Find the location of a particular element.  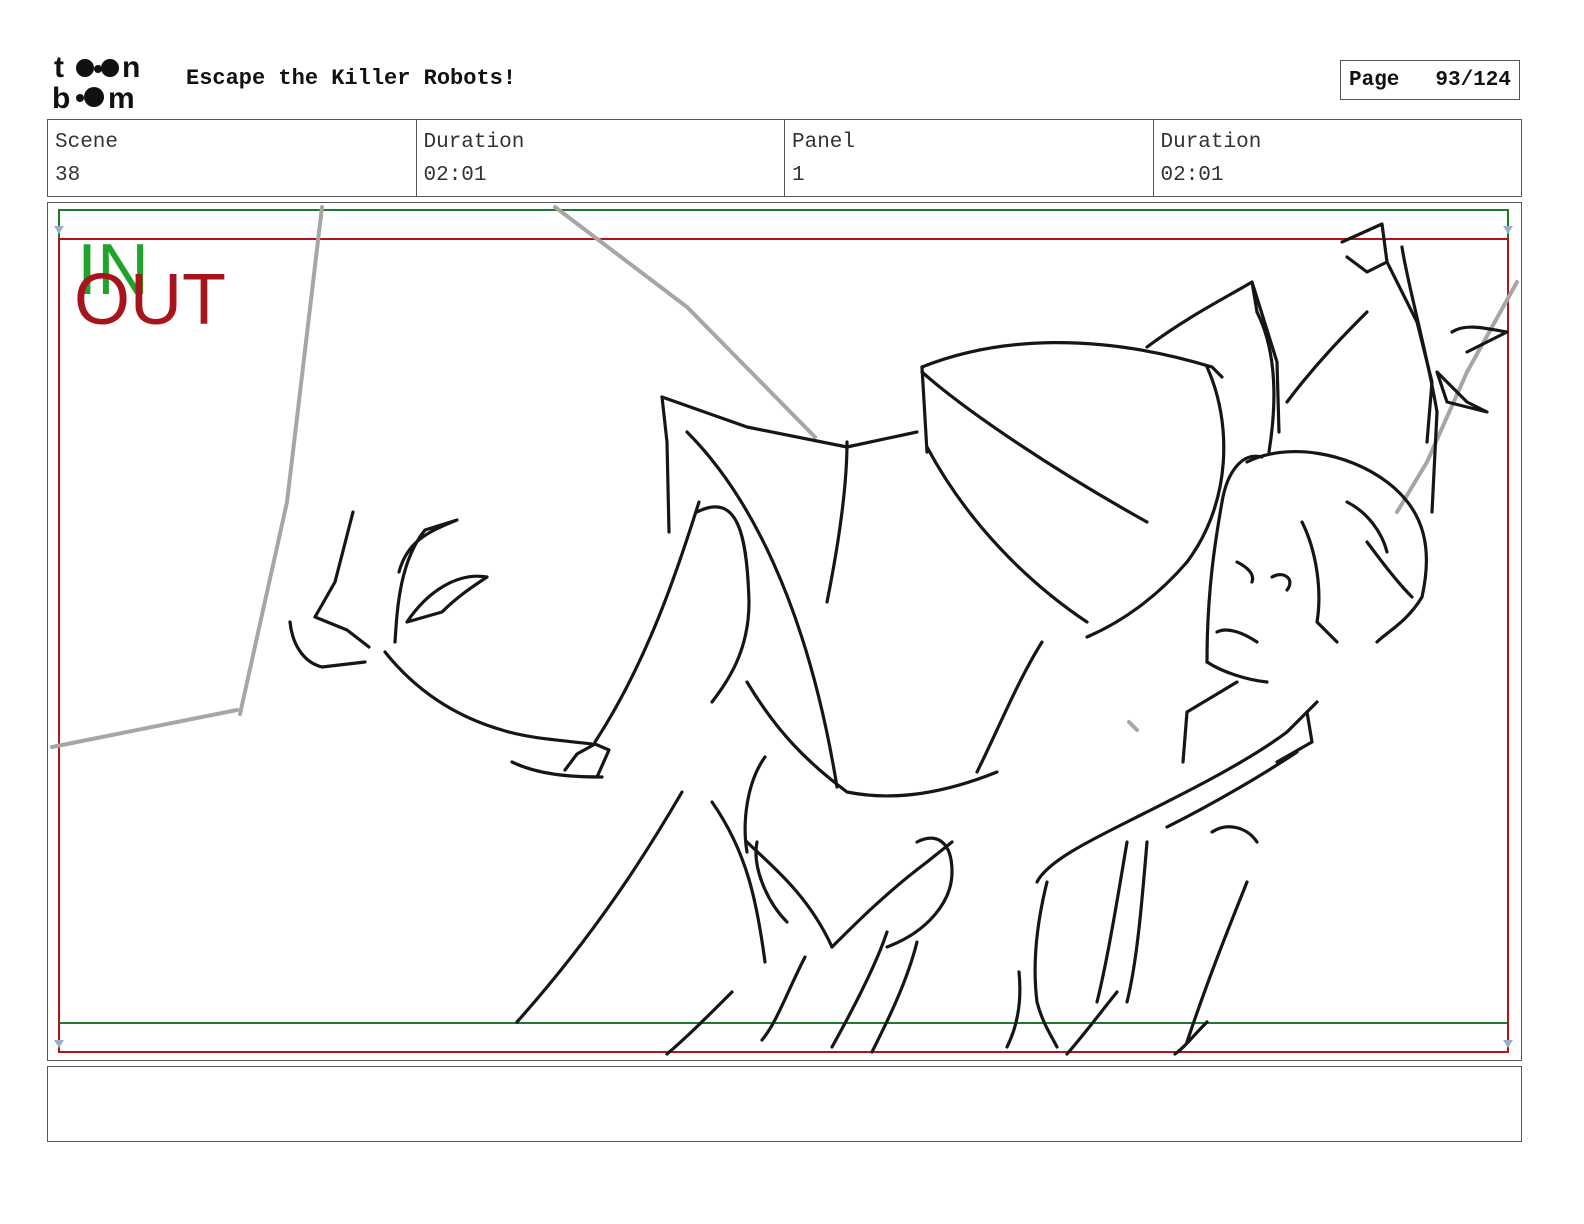

panel-label: Panel is located at coordinates (824, 142).